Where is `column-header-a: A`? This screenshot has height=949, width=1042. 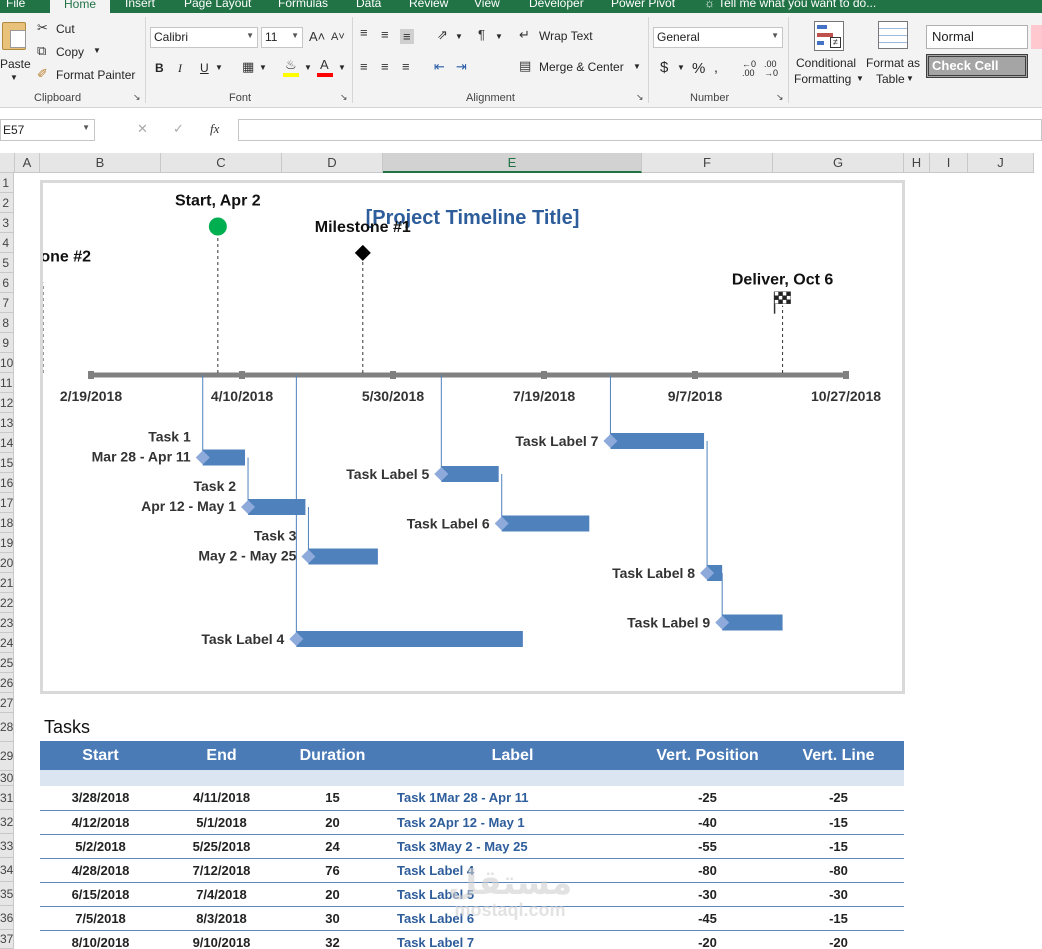
column-header-a: A is located at coordinates (27, 163).